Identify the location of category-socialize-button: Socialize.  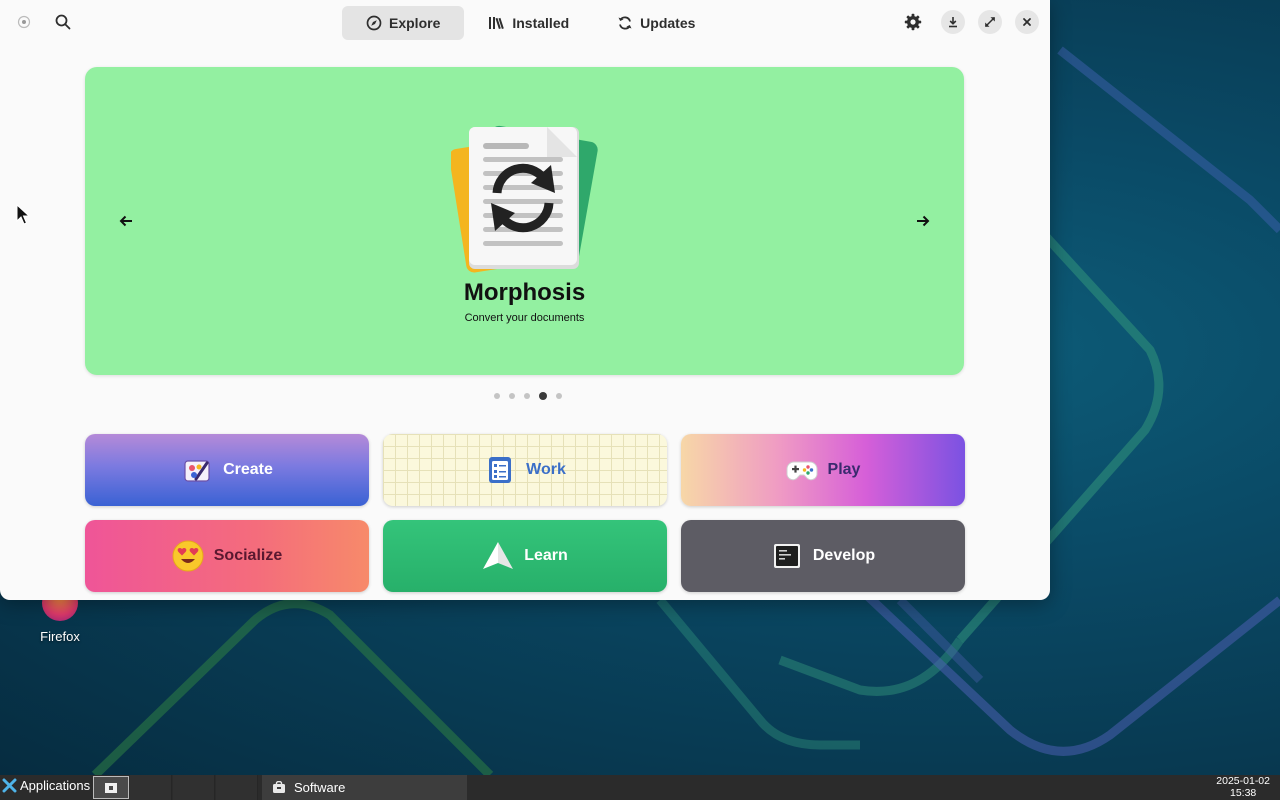
(227, 556).